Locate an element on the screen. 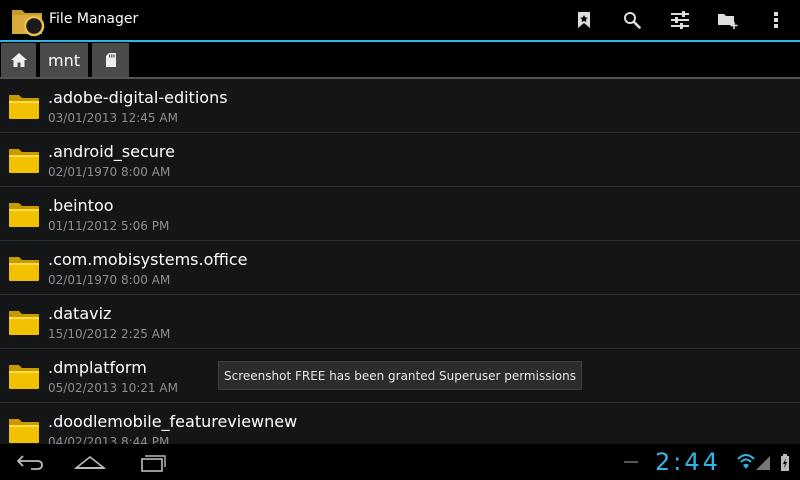 This screenshot has height=480, width=800. home-icon is located at coordinates (18, 60).